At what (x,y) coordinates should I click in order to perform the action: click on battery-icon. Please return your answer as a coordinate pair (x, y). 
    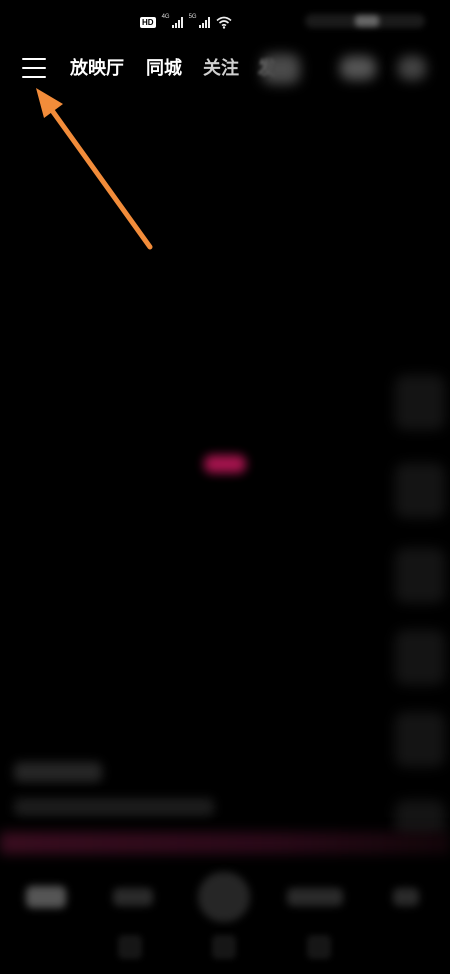
    Looking at the image, I should click on (367, 21).